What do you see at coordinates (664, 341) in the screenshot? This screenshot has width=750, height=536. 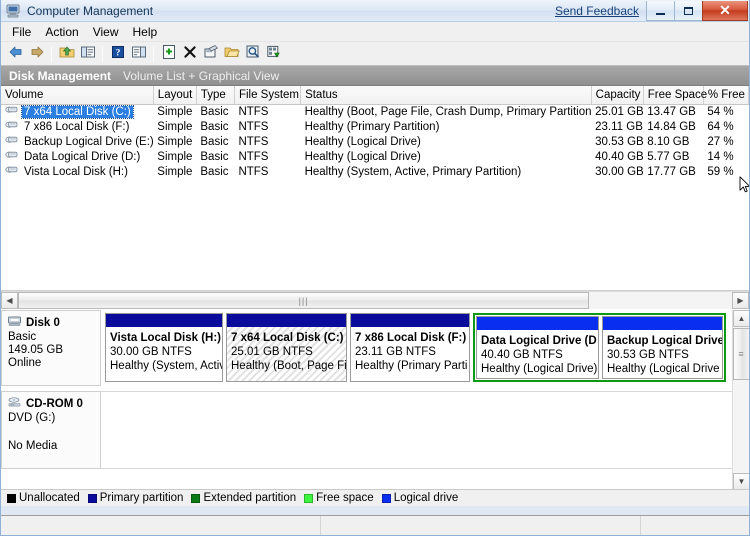 I see `partition-title: Backup Logical Drive` at bounding box center [664, 341].